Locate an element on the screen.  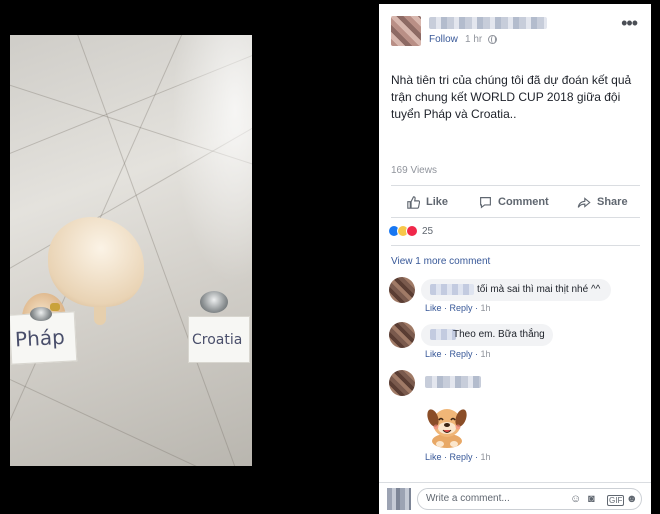
comment-label: Comment is located at coordinates (523, 202).